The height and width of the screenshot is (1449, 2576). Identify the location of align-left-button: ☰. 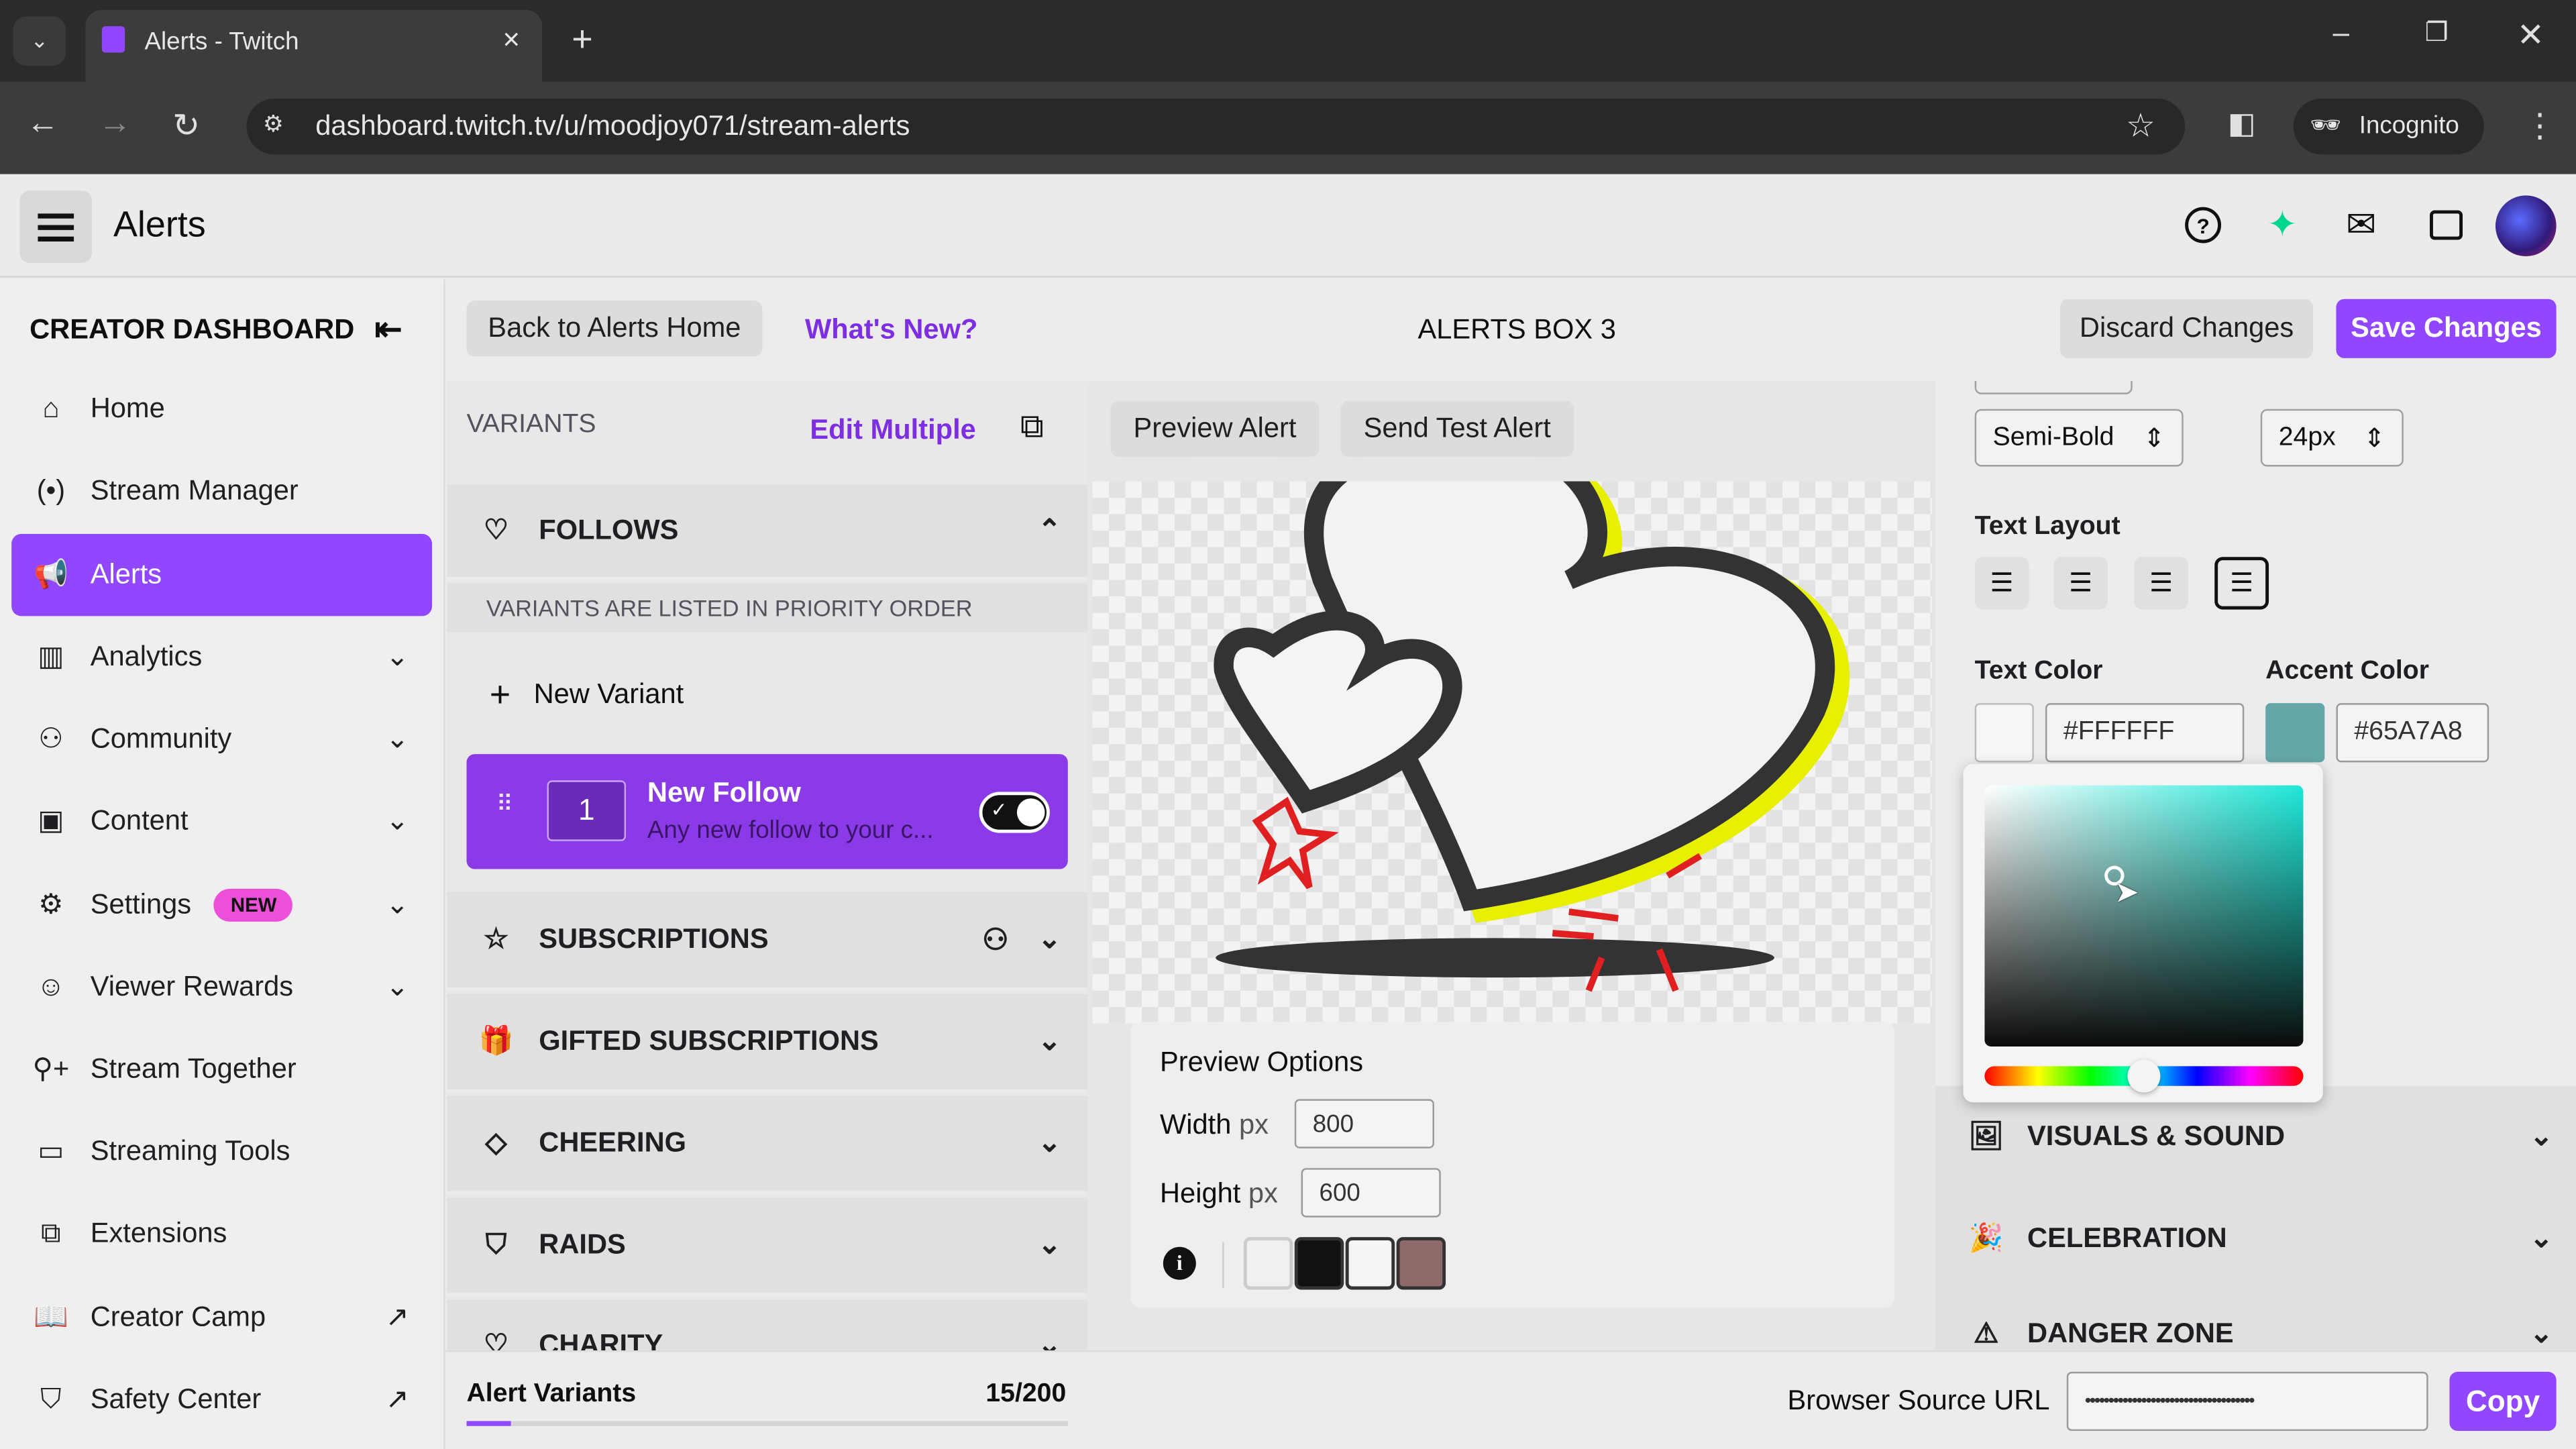
(2001, 583).